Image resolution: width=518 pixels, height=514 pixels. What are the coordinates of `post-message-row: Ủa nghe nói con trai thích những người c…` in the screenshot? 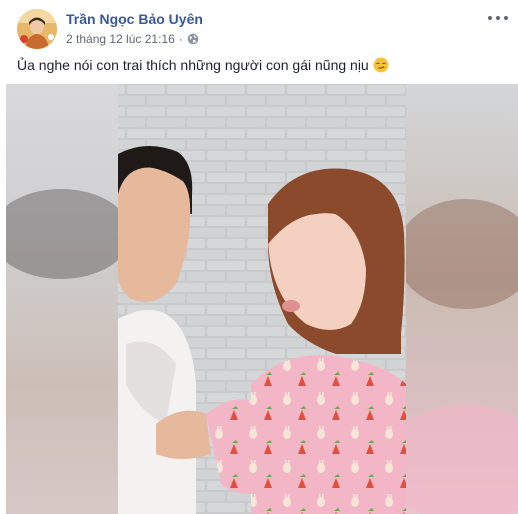 It's located at (203, 65).